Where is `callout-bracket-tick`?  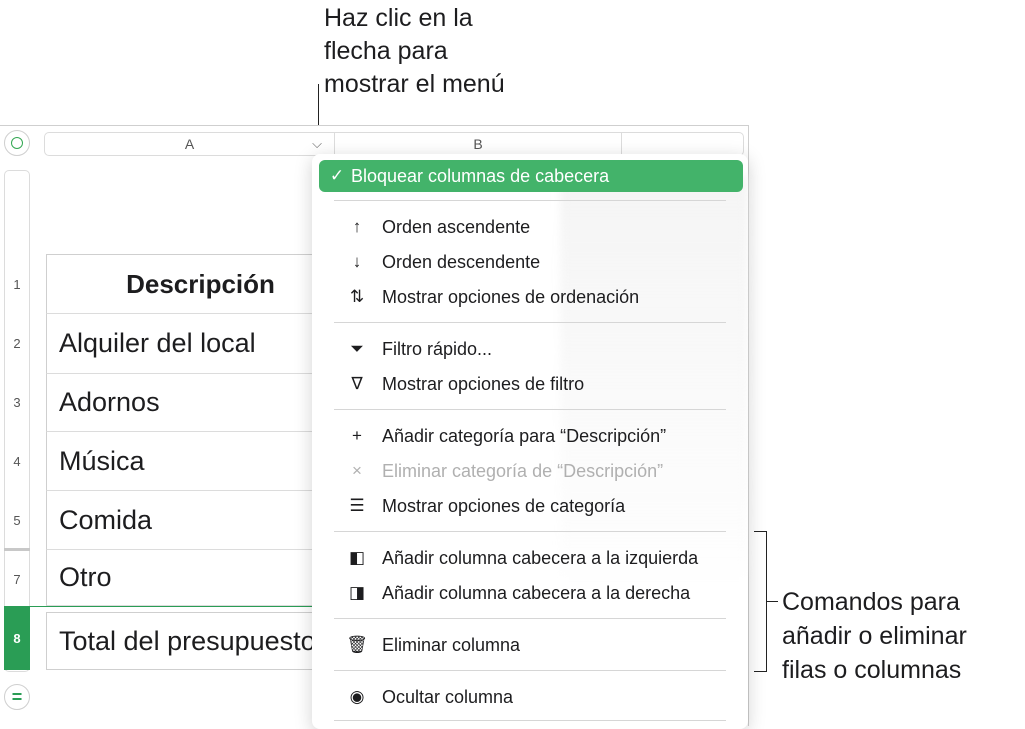 callout-bracket-tick is located at coordinates (772, 601).